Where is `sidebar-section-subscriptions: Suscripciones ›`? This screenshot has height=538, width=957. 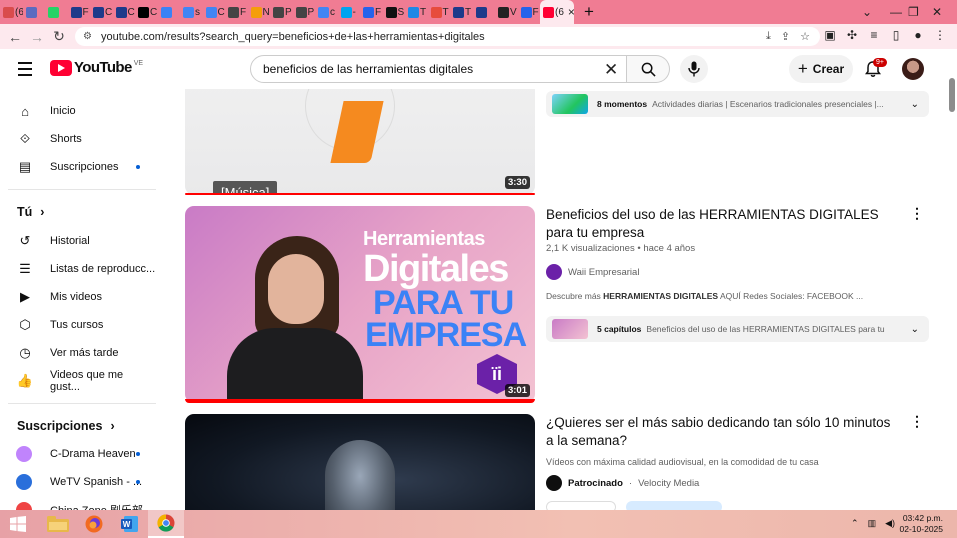 sidebar-section-subscriptions: Suscripciones › is located at coordinates (66, 426).